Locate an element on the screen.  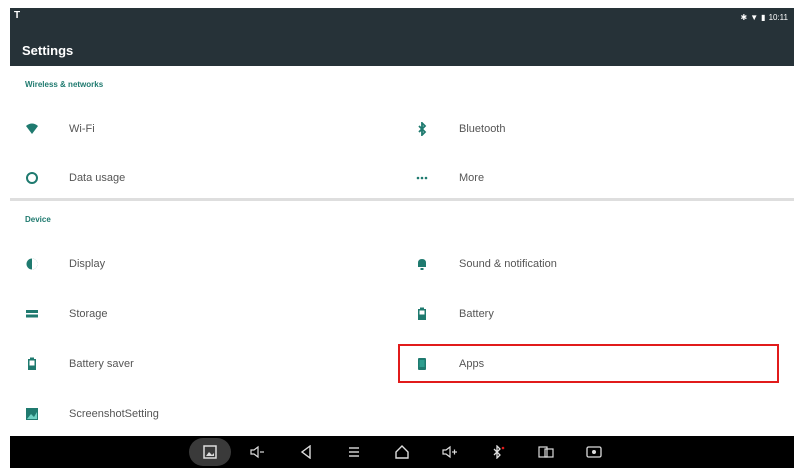
storage-icon is located at coordinates (32, 314).